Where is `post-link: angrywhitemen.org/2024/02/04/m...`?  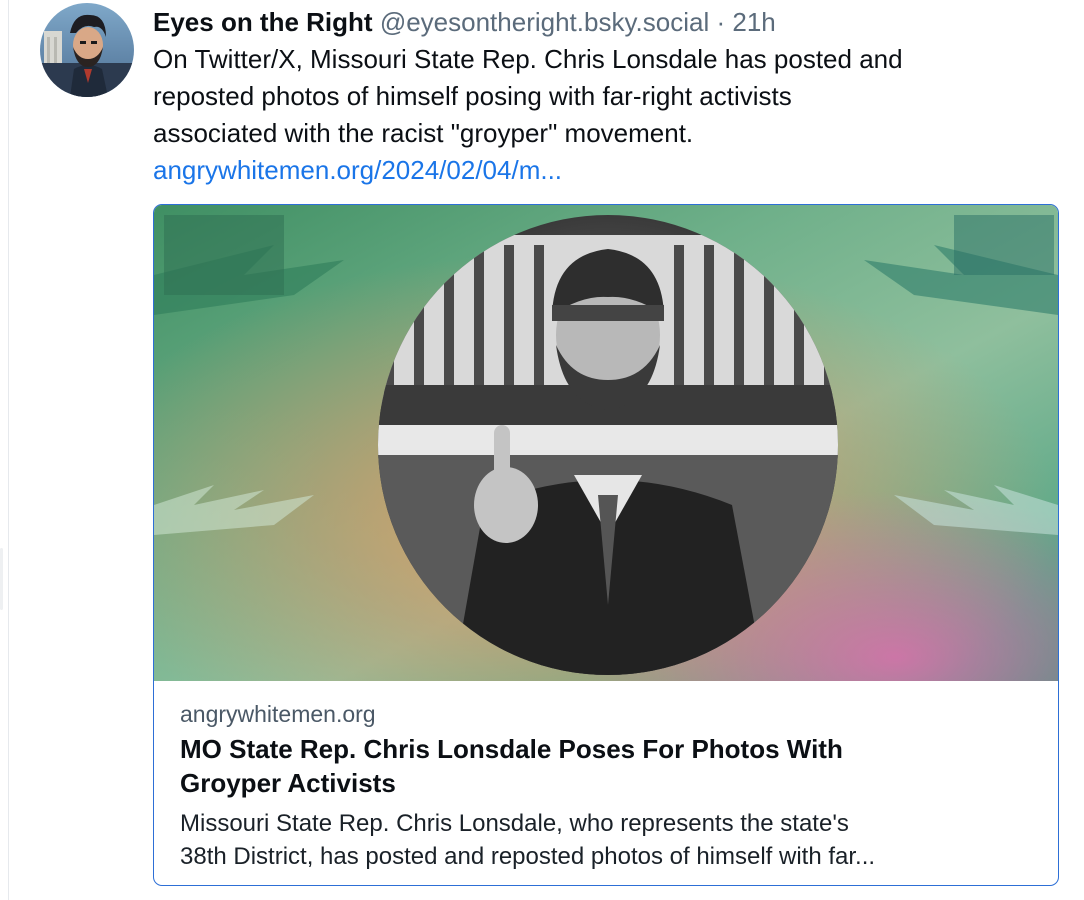 post-link: angrywhitemen.org/2024/02/04/m... is located at coordinates (606, 170).